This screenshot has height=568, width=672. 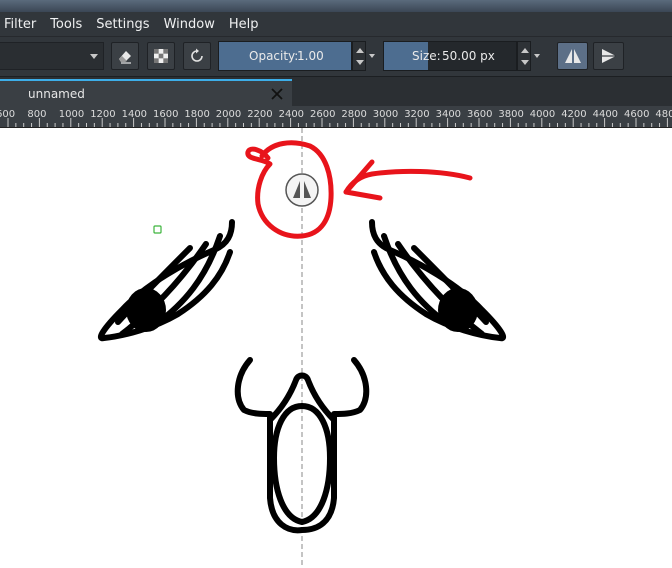 What do you see at coordinates (336, 6) in the screenshot?
I see `window-title-strip` at bounding box center [336, 6].